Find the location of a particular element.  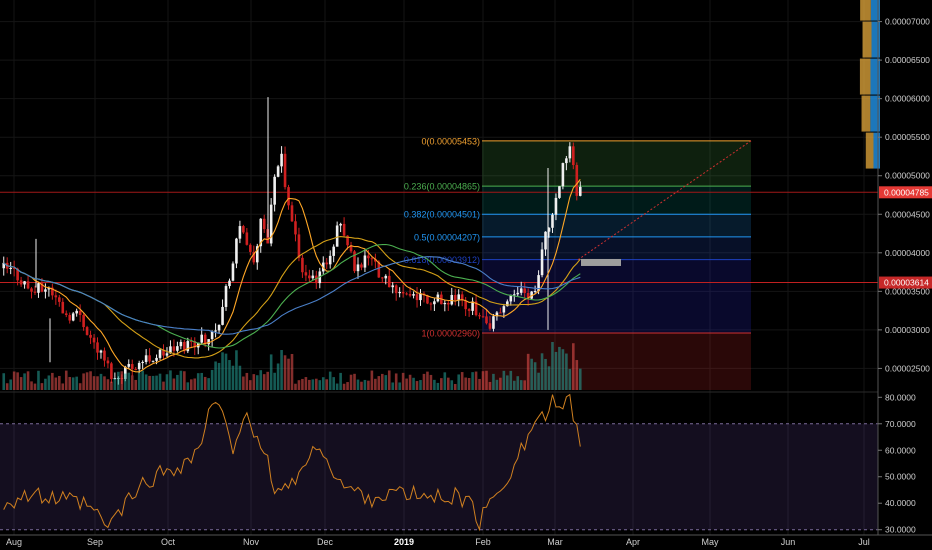

current-price-label: 0.00004785 is located at coordinates (906, 192).